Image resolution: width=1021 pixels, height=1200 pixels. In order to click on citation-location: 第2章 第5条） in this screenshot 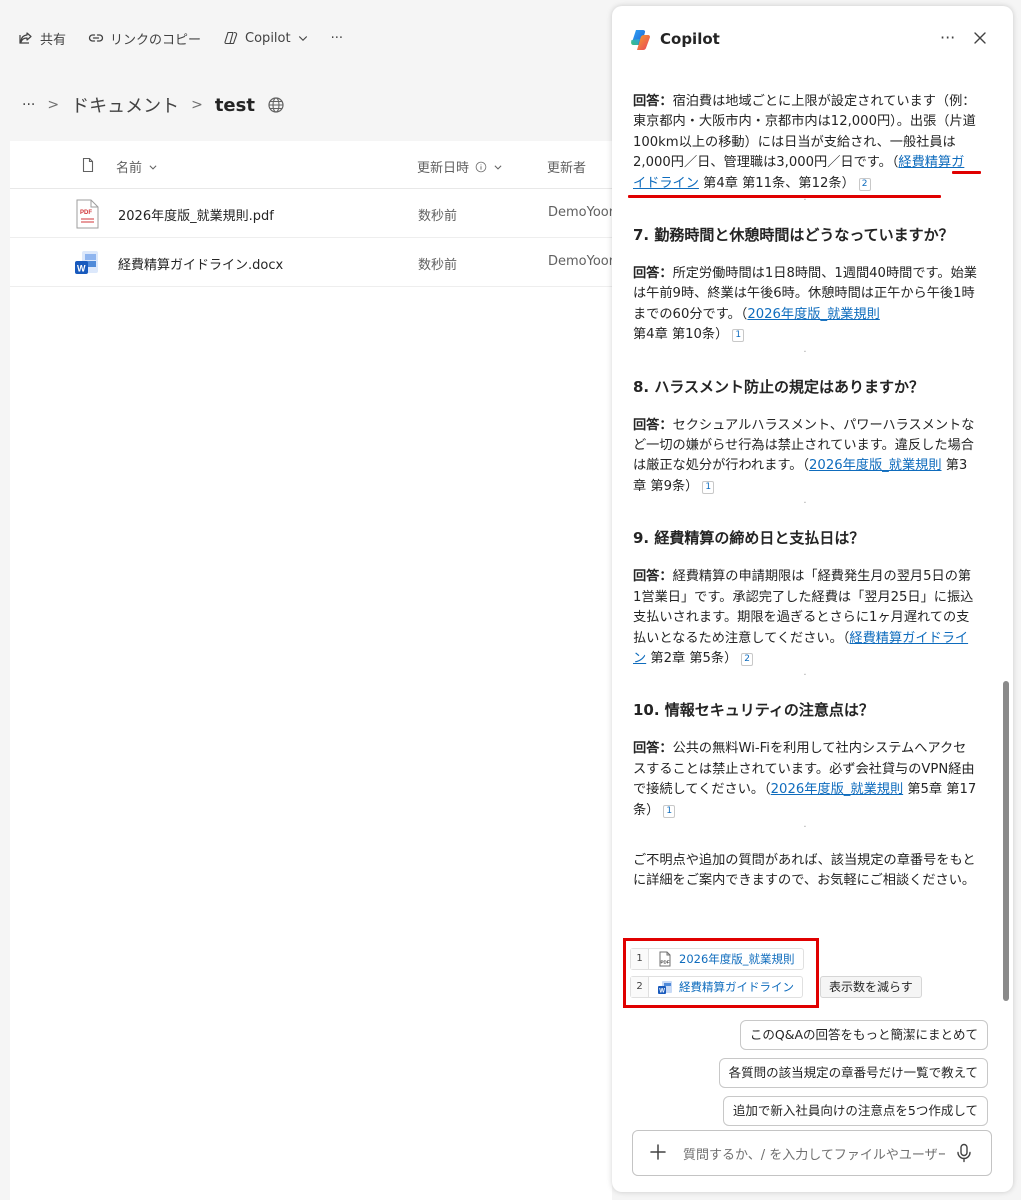, I will do `click(692, 658)`.